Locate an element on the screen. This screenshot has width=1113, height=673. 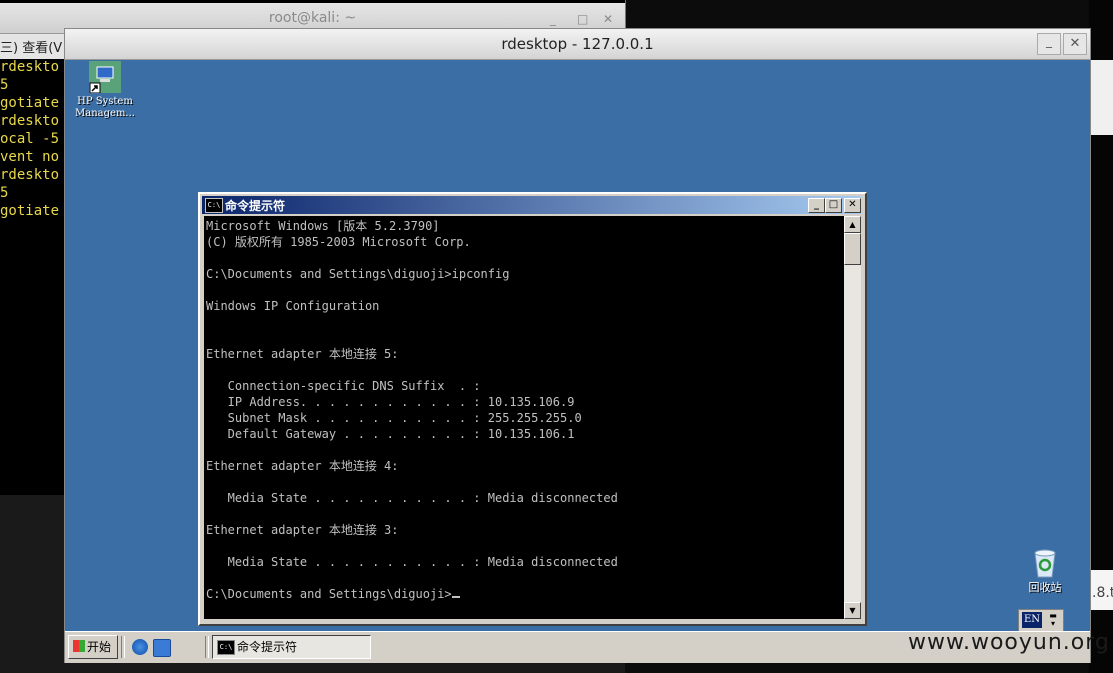
cmd-title-bar: C:\ 命令提示符 _ □ ✕ is located at coordinates (531, 205).